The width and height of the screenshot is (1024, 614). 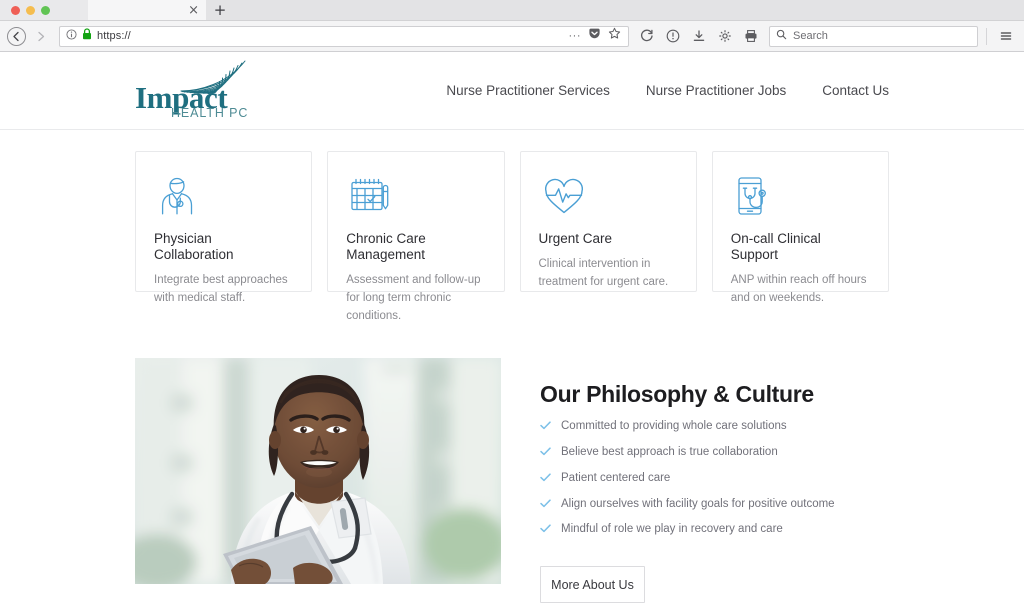 I want to click on info-circle-icon, so click(x=71, y=36).